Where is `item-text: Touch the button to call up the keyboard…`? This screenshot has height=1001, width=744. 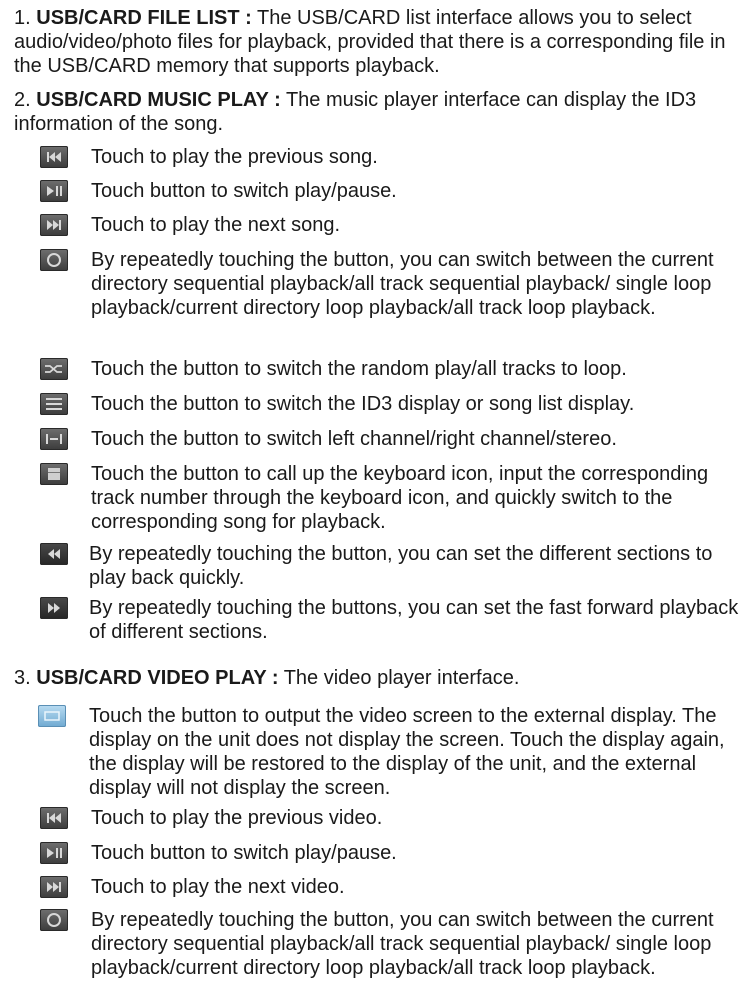
item-text: Touch the button to call up the keyboard… is located at coordinates (400, 498).